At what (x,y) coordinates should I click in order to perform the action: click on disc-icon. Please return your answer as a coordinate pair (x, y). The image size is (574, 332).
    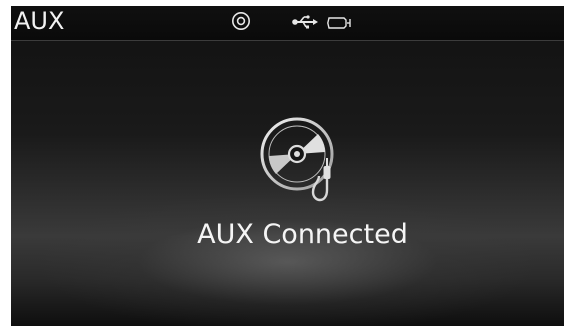
    Looking at the image, I should click on (241, 23).